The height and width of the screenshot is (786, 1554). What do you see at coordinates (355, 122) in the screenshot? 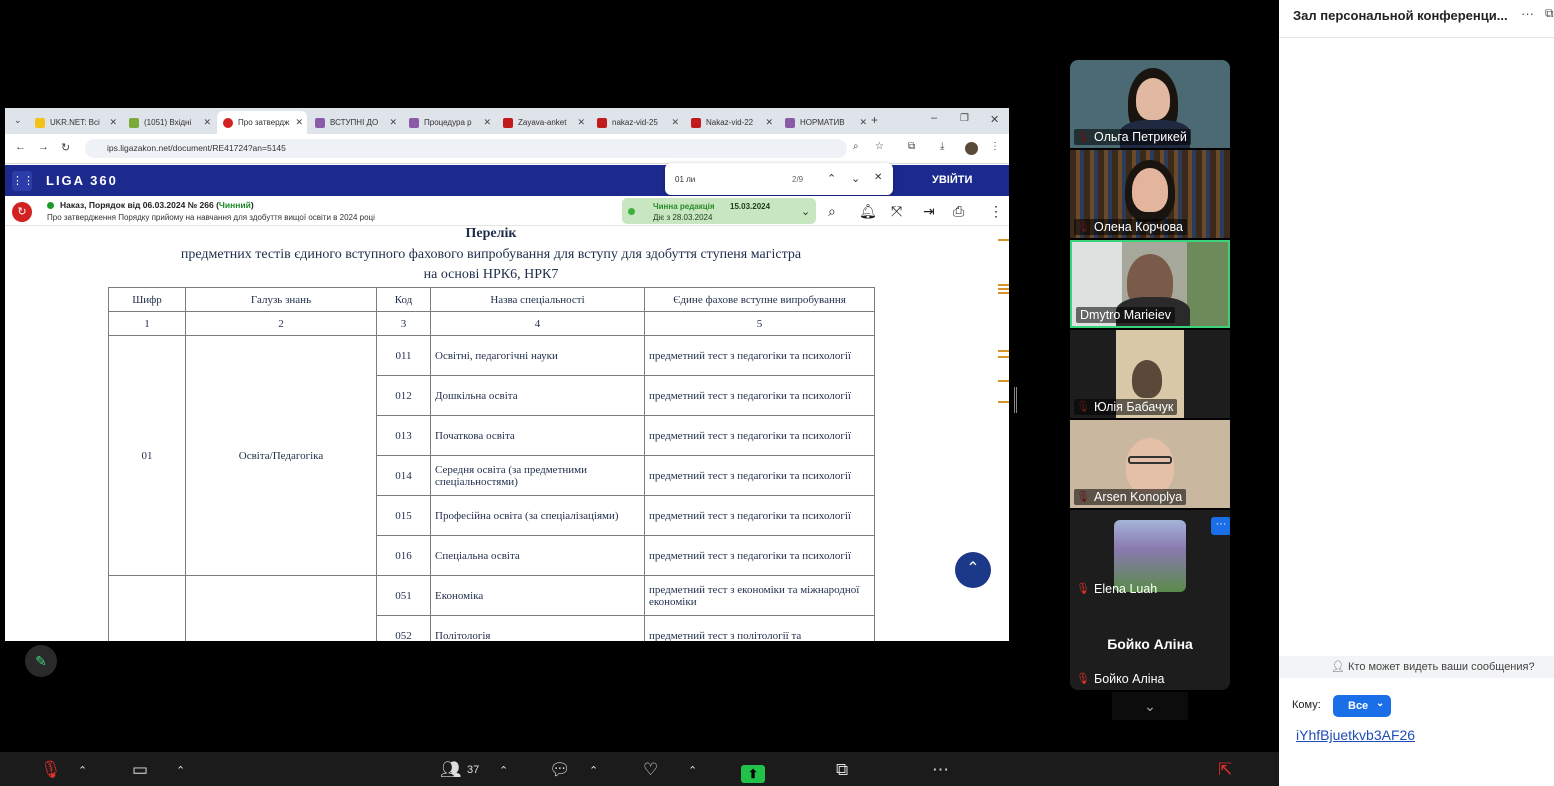
I see `browser-tab: ВСТУПНІ ДО ✕` at bounding box center [355, 122].